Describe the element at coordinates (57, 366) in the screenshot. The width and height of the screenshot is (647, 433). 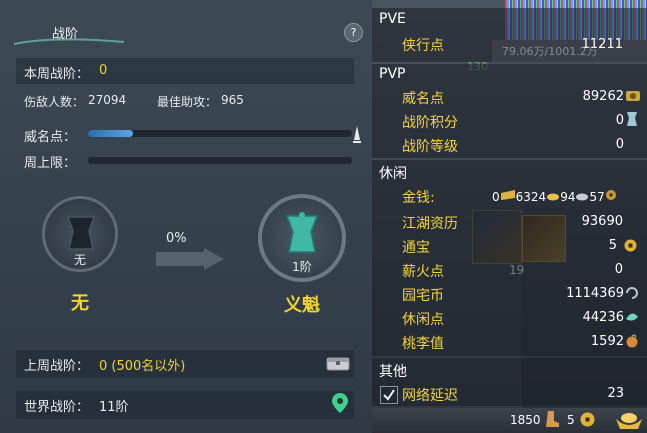
I see `last-rank-label: 上周战阶：` at that location.